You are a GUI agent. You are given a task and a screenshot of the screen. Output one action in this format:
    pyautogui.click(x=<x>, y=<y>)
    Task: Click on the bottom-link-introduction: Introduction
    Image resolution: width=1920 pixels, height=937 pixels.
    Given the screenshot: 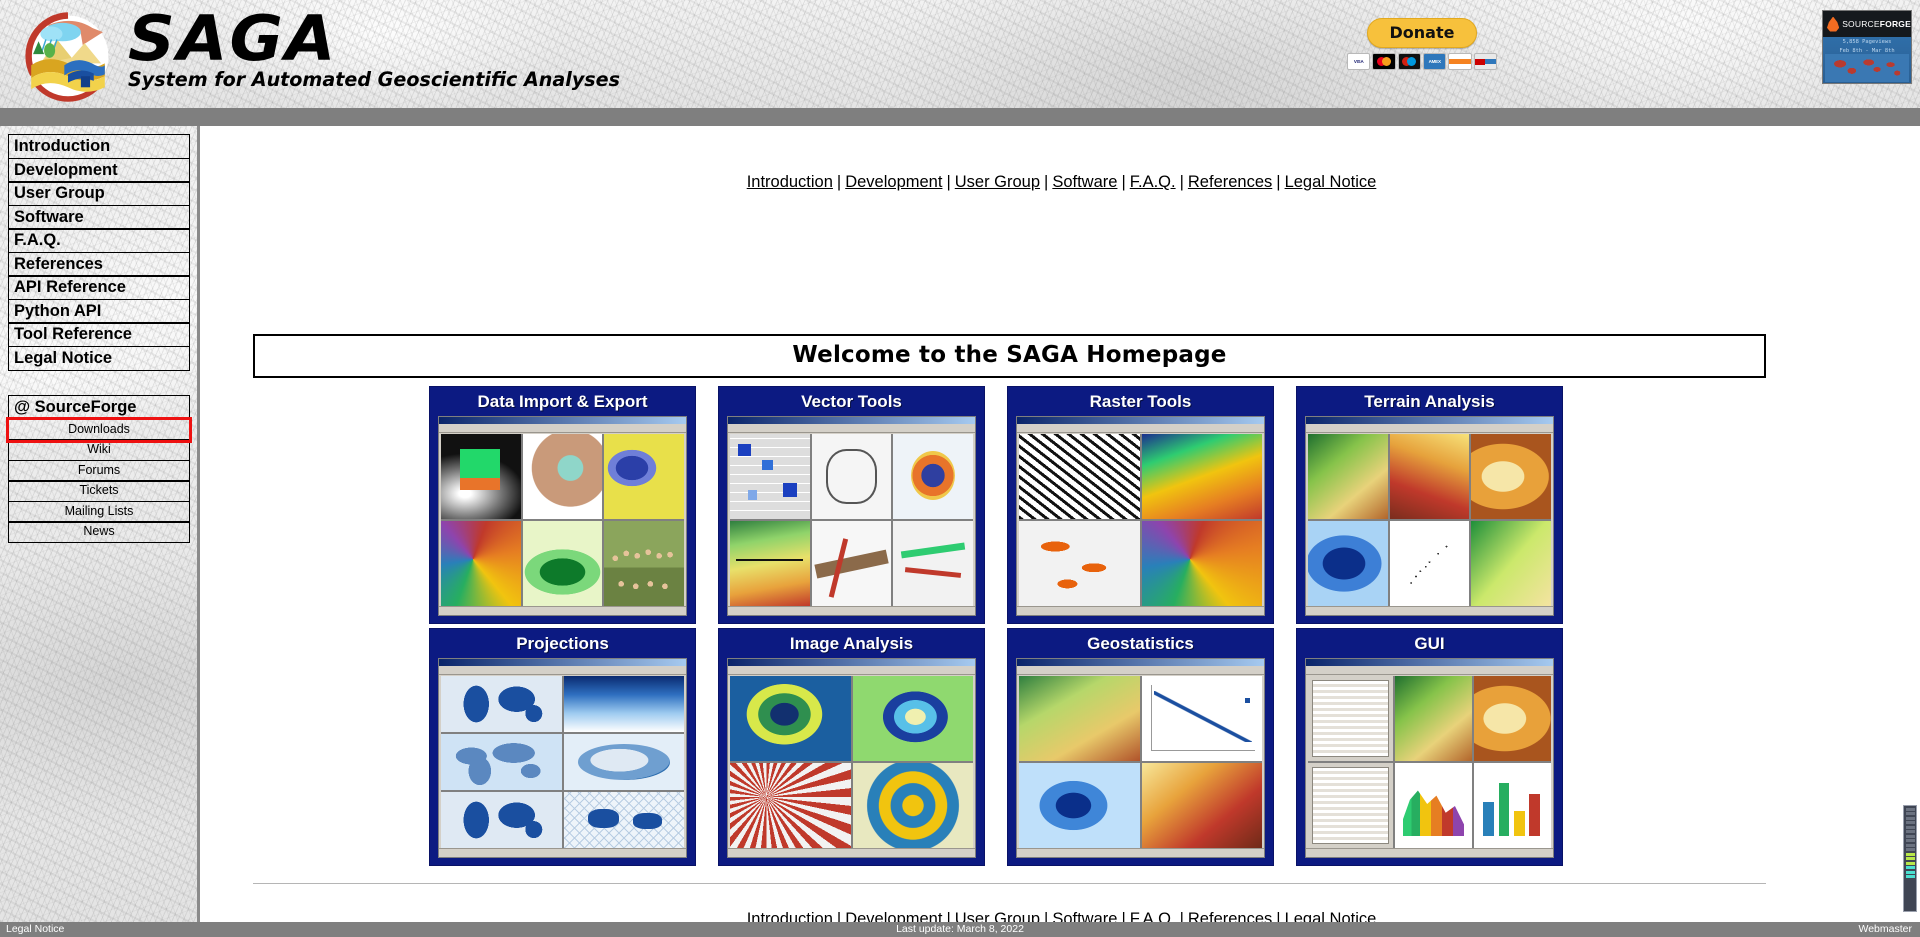 What is the action you would take?
    pyautogui.click(x=790, y=916)
    